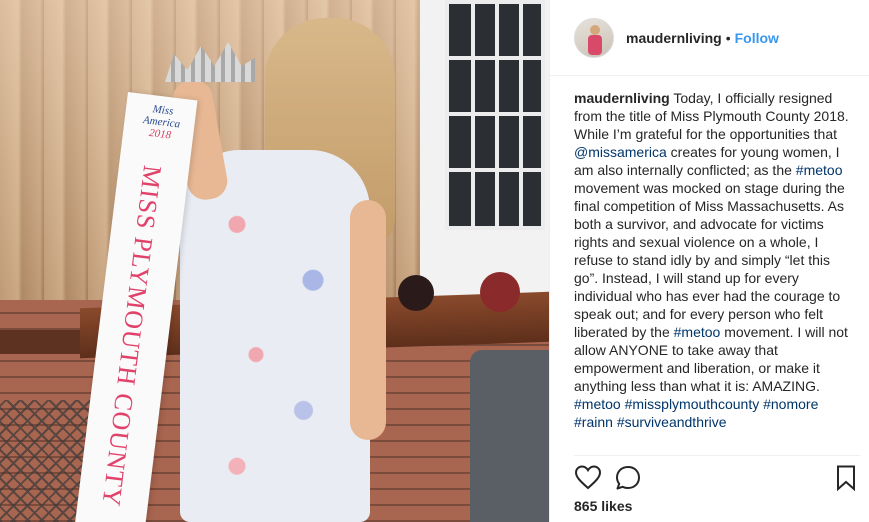  What do you see at coordinates (509, 436) in the screenshot?
I see `patio-chair` at bounding box center [509, 436].